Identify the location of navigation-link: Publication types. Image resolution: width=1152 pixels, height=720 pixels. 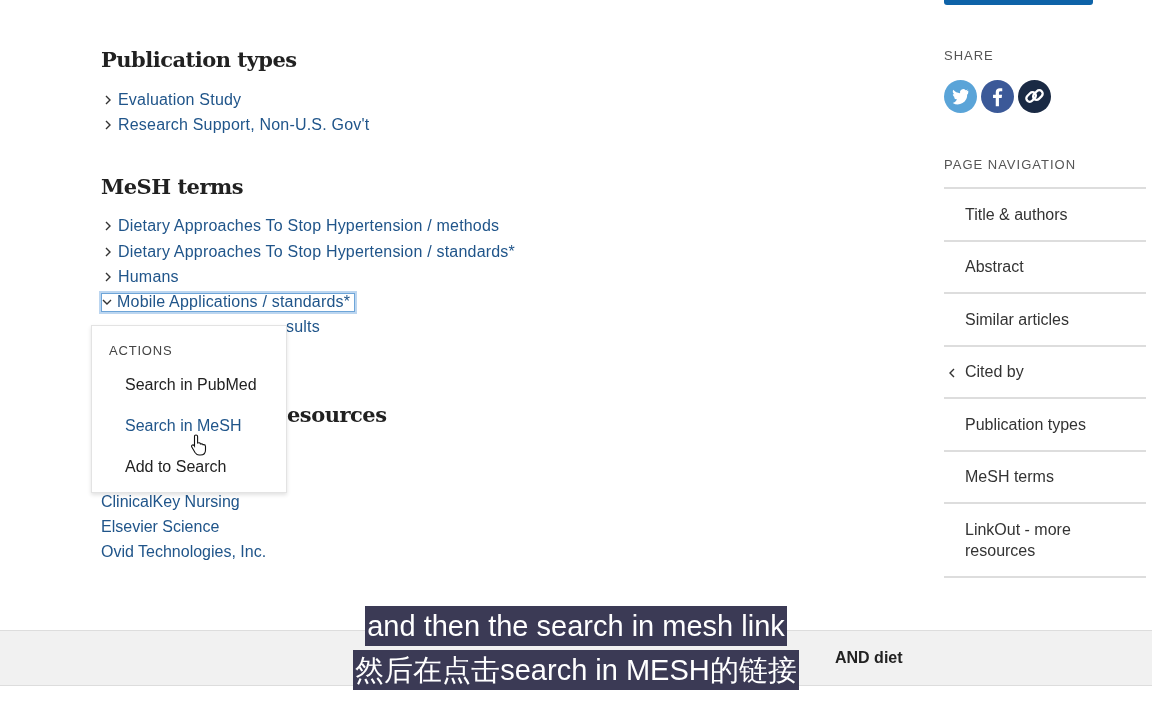
(1045, 425).